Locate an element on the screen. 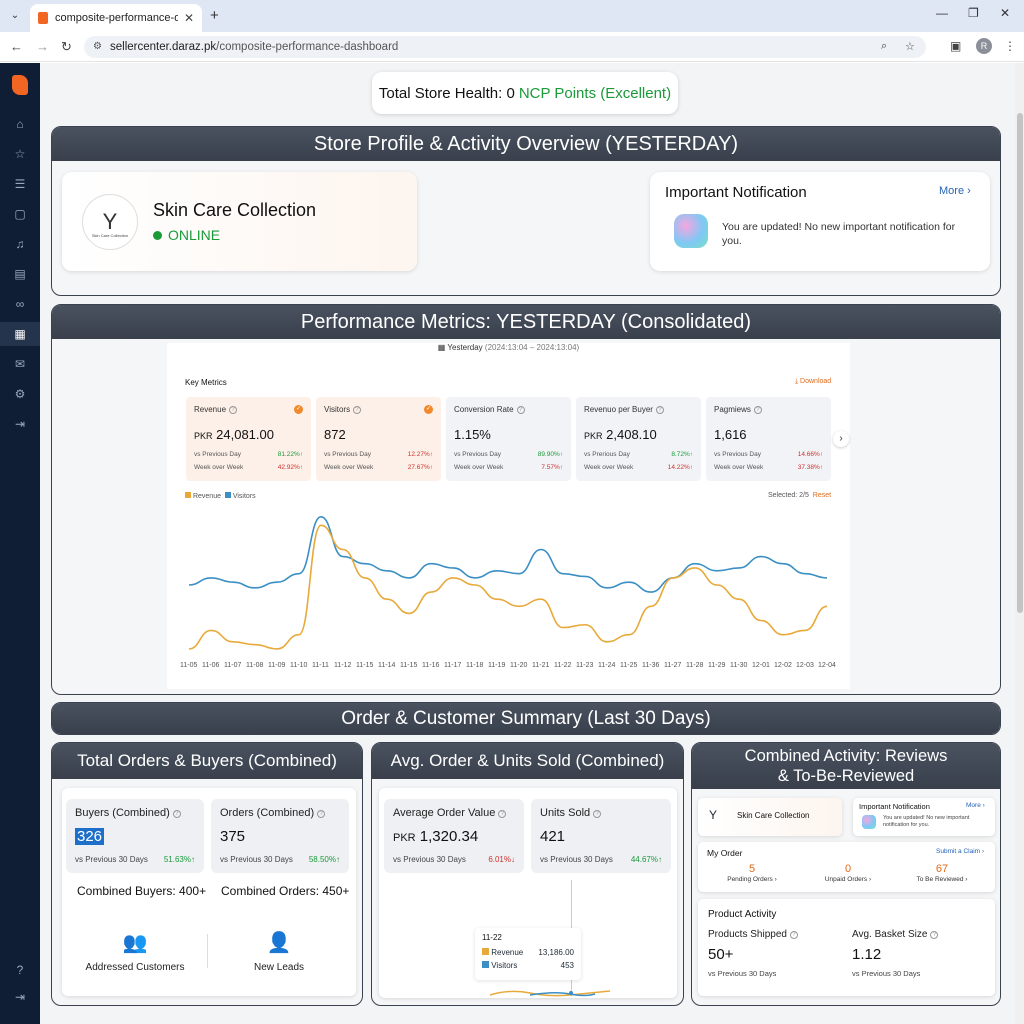 This screenshot has width=1024, height=1024. mini-chart-fragment is located at coordinates (550, 993).